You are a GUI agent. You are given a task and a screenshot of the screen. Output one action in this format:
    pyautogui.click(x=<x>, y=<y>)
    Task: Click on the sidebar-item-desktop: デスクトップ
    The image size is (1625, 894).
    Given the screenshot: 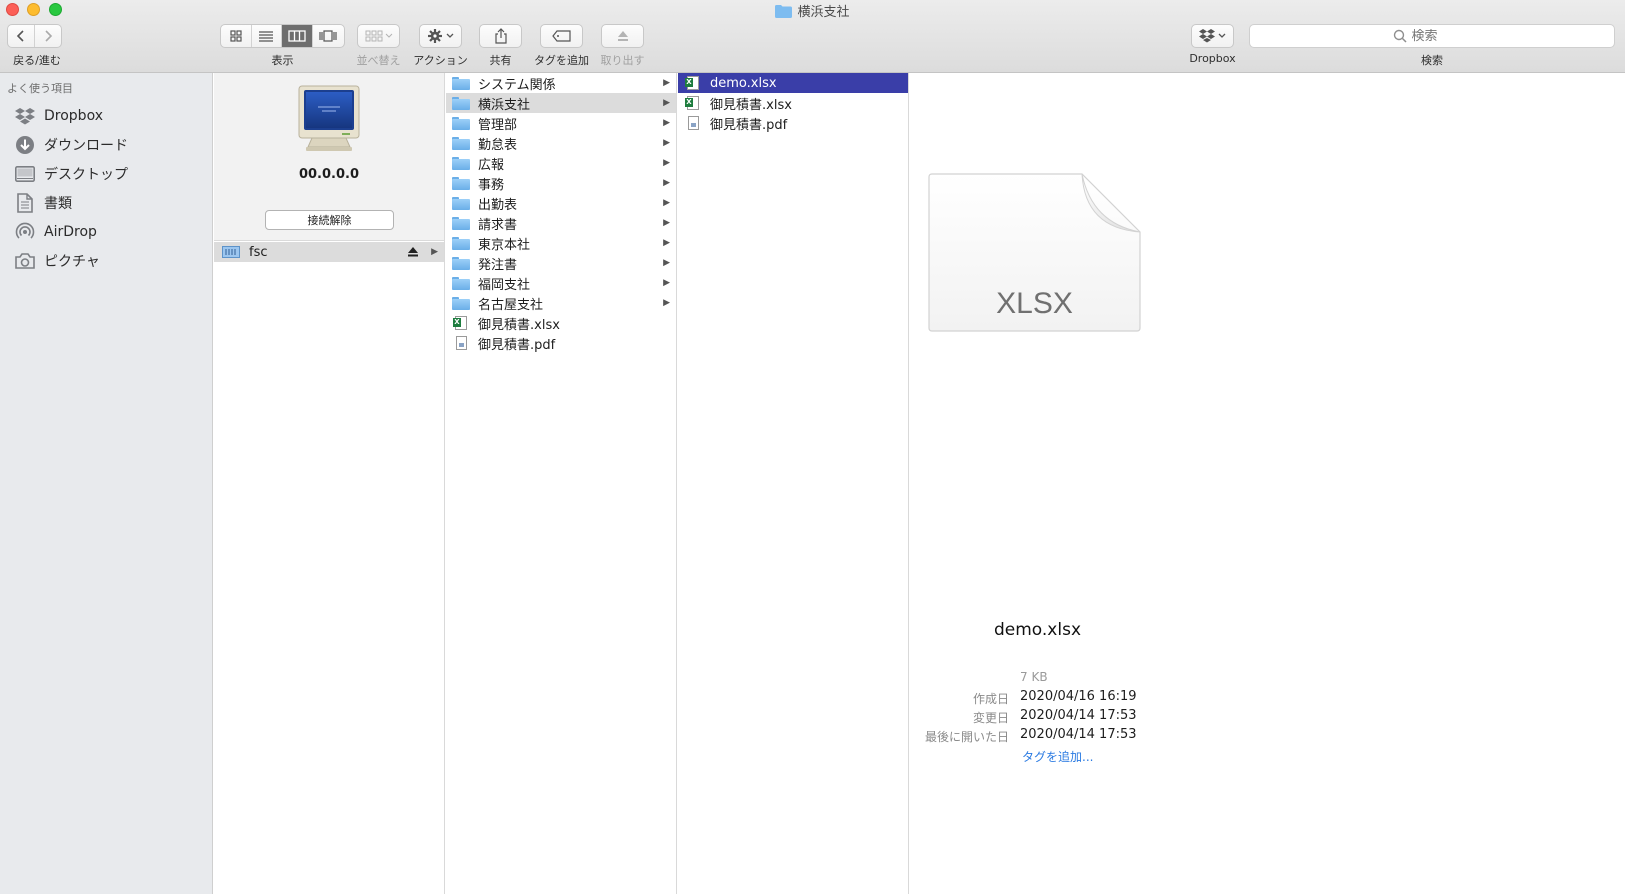 What is the action you would take?
    pyautogui.click(x=71, y=174)
    